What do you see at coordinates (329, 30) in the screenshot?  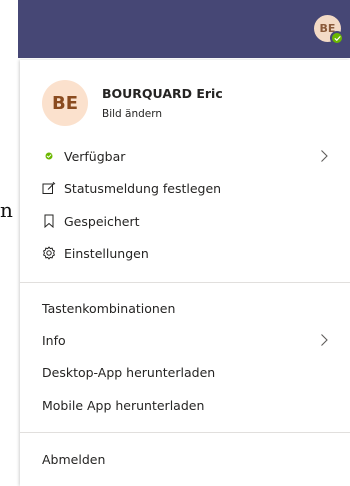 I see `profile-avatar-button: BE` at bounding box center [329, 30].